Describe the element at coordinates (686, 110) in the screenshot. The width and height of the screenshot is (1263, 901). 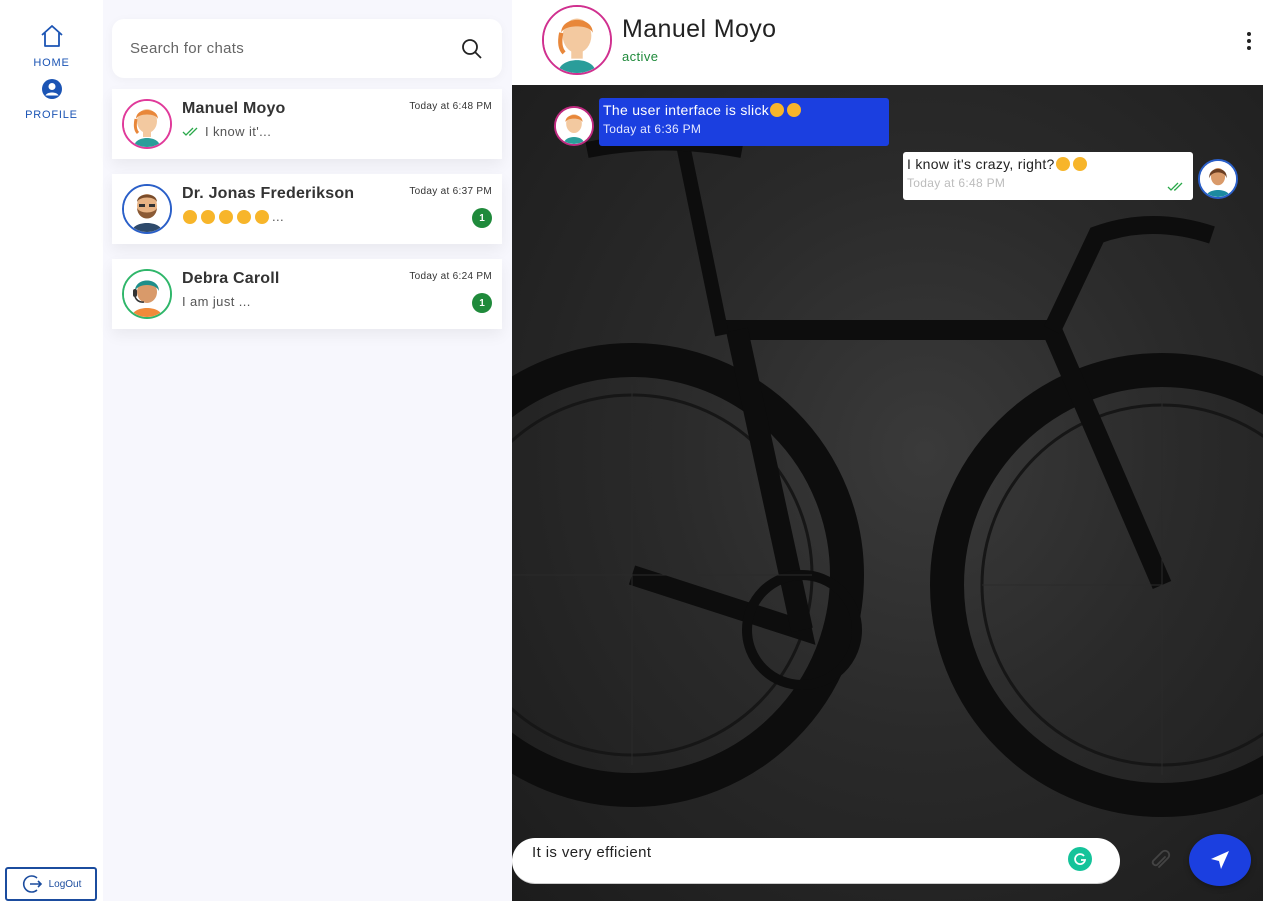
I see `message-body: The user interface is slick` at that location.